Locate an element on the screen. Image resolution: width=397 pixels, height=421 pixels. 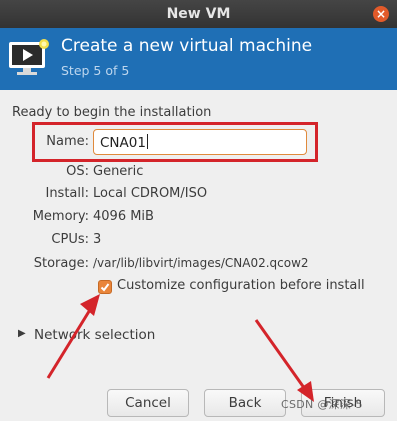
annotation-arrow-1-head is located at coordinates (90, 305).